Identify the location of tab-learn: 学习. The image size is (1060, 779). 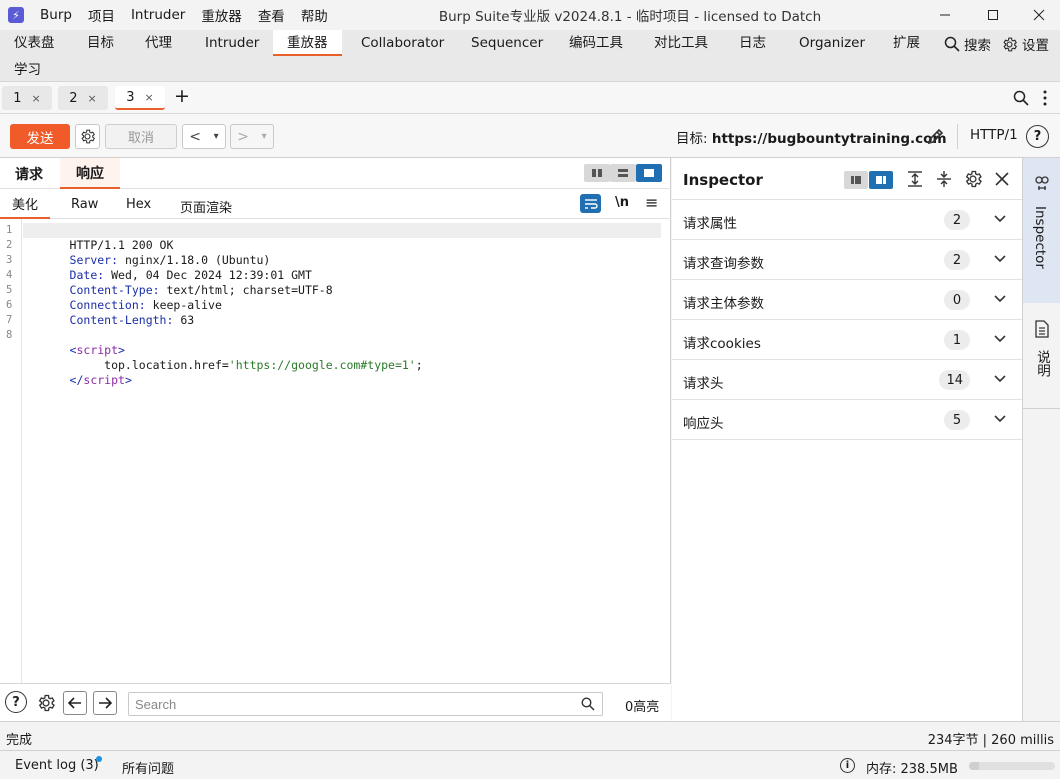
(27, 68).